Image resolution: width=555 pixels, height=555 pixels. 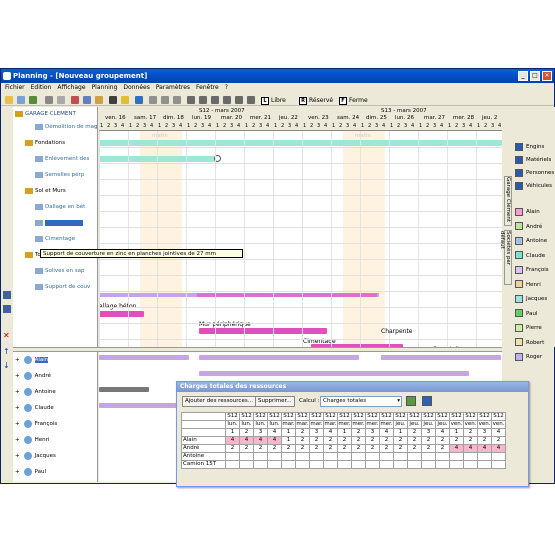 What do you see at coordinates (62, 159) in the screenshot?
I see `tree-item: Enlèvement des` at bounding box center [62, 159].